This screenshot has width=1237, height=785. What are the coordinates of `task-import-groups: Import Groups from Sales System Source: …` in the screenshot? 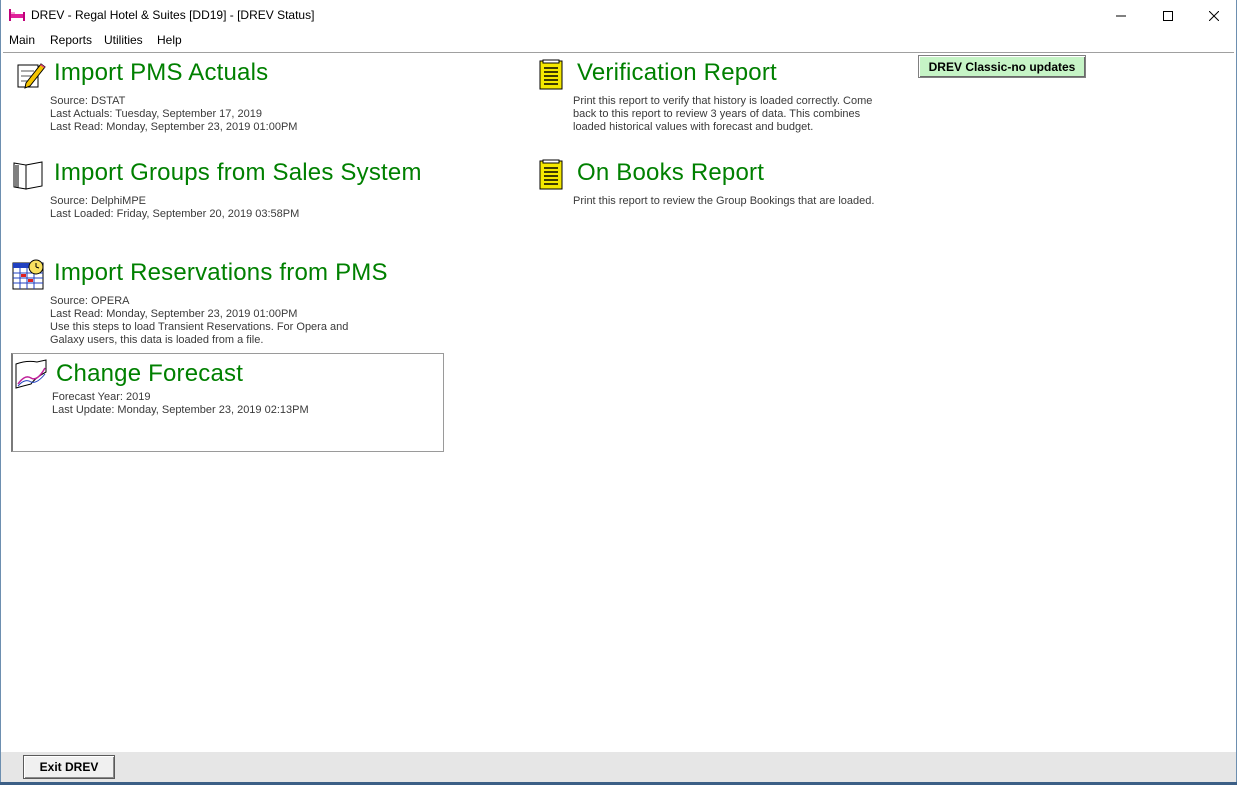 It's located at (232, 194).